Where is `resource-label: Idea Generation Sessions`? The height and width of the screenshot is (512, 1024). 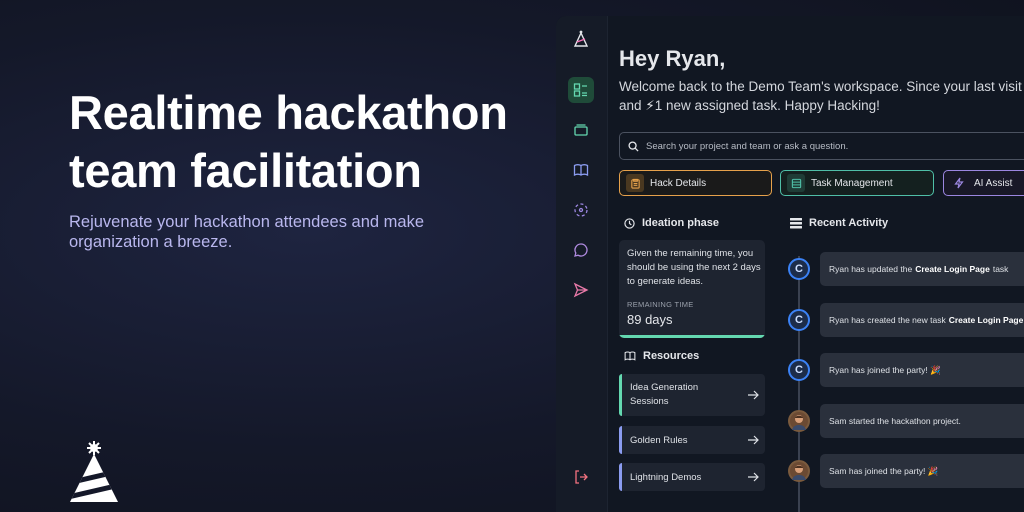 resource-label: Idea Generation Sessions is located at coordinates (664, 394).